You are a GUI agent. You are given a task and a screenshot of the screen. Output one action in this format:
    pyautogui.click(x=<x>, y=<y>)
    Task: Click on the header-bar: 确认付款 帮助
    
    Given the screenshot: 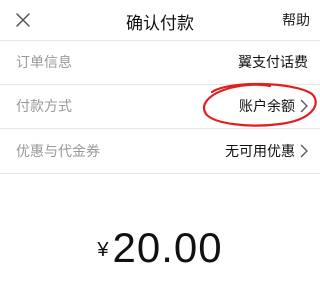 What is the action you would take?
    pyautogui.click(x=160, y=20)
    